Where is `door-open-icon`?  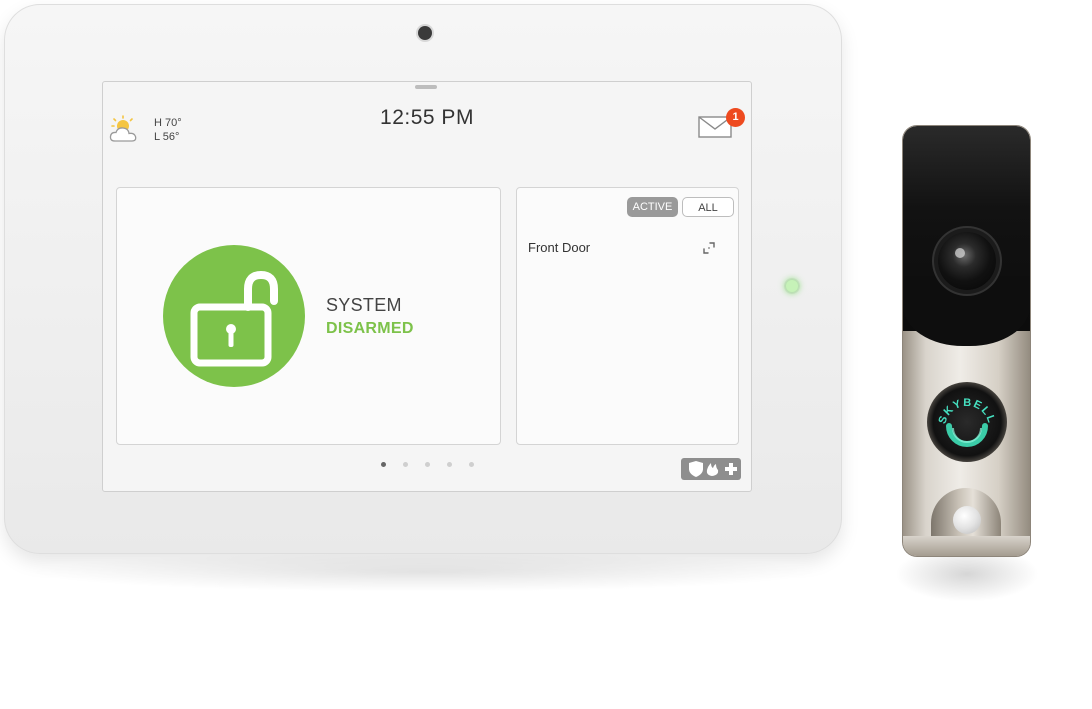 door-open-icon is located at coordinates (709, 248).